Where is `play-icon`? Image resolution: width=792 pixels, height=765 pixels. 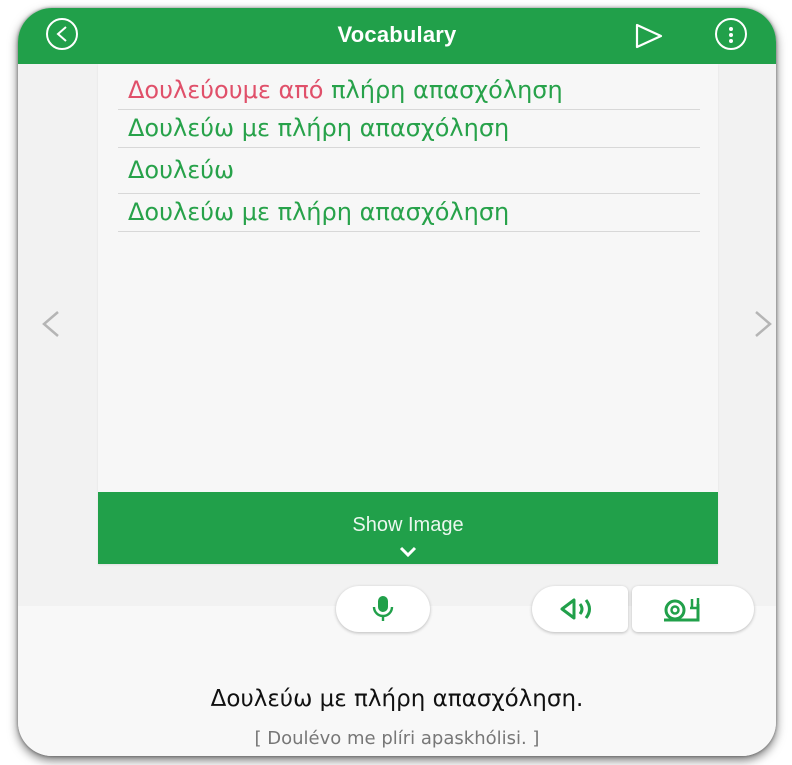
play-icon is located at coordinates (649, 36).